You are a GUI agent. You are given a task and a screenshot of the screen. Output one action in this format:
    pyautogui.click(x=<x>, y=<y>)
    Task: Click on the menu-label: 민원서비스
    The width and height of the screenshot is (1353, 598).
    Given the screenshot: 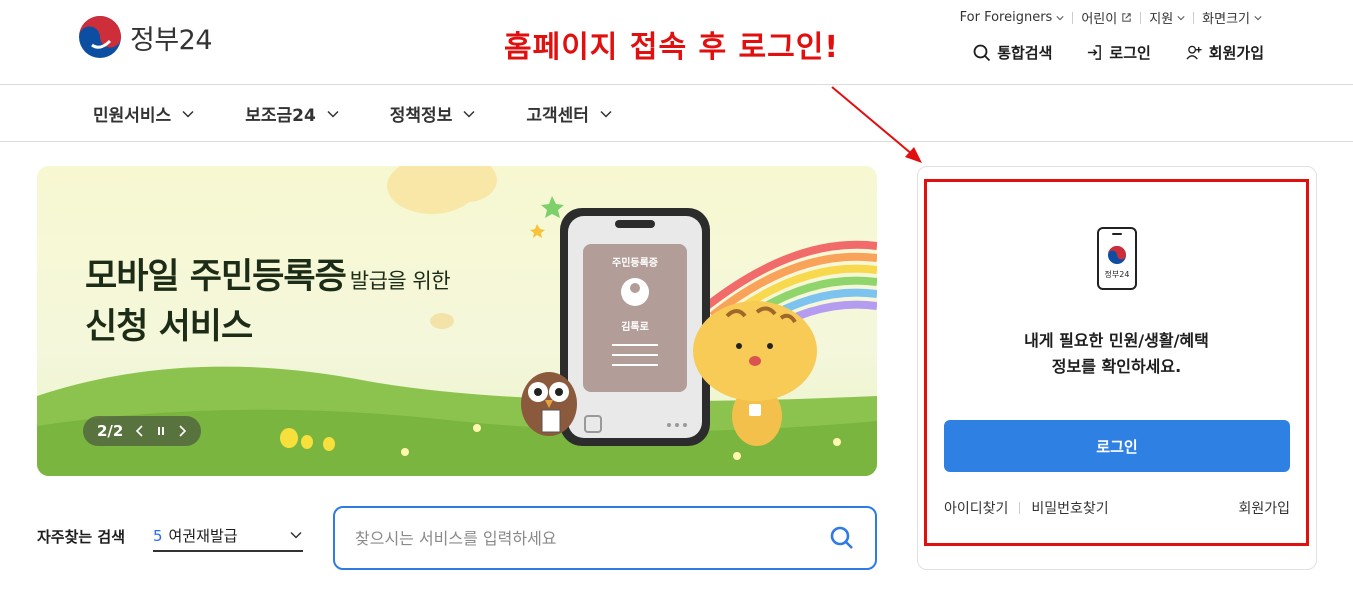 What is the action you would take?
    pyautogui.click(x=132, y=116)
    